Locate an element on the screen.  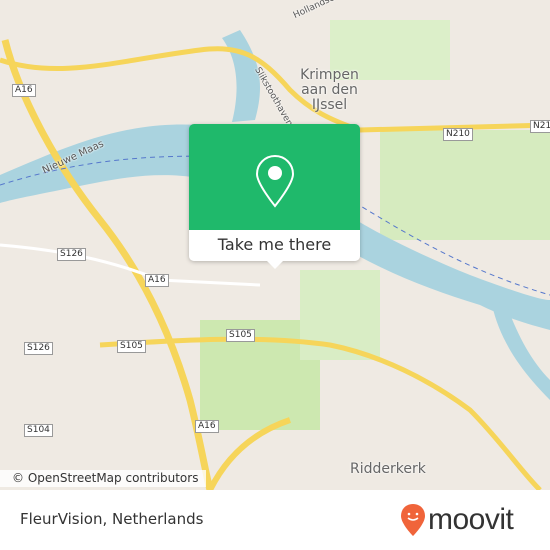
popup-header is located at coordinates (274, 177).